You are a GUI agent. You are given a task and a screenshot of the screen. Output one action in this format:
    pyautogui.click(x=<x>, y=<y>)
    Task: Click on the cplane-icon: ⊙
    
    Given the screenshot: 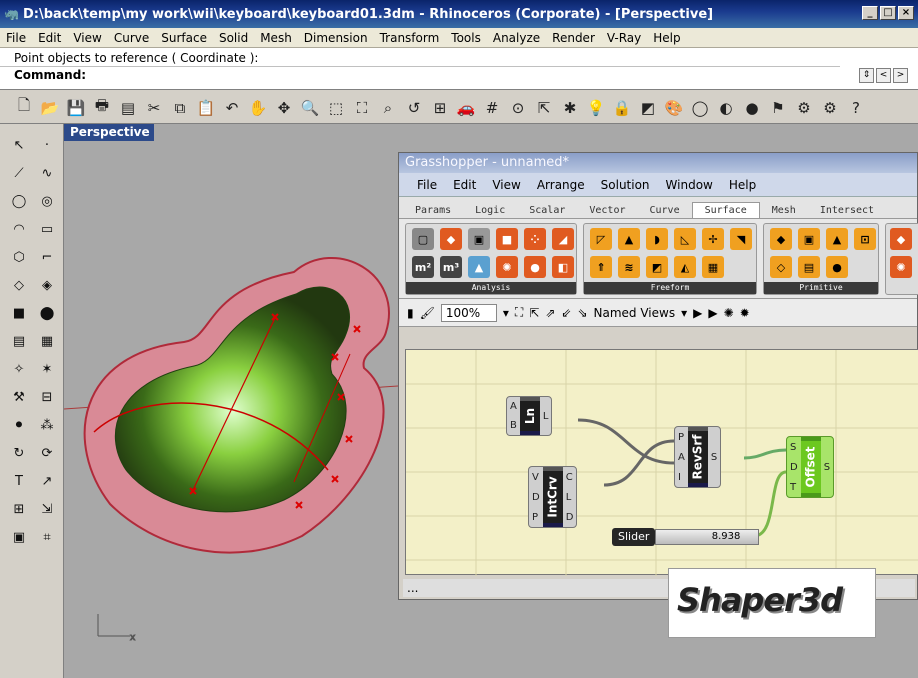 What is the action you would take?
    pyautogui.click(x=518, y=108)
    